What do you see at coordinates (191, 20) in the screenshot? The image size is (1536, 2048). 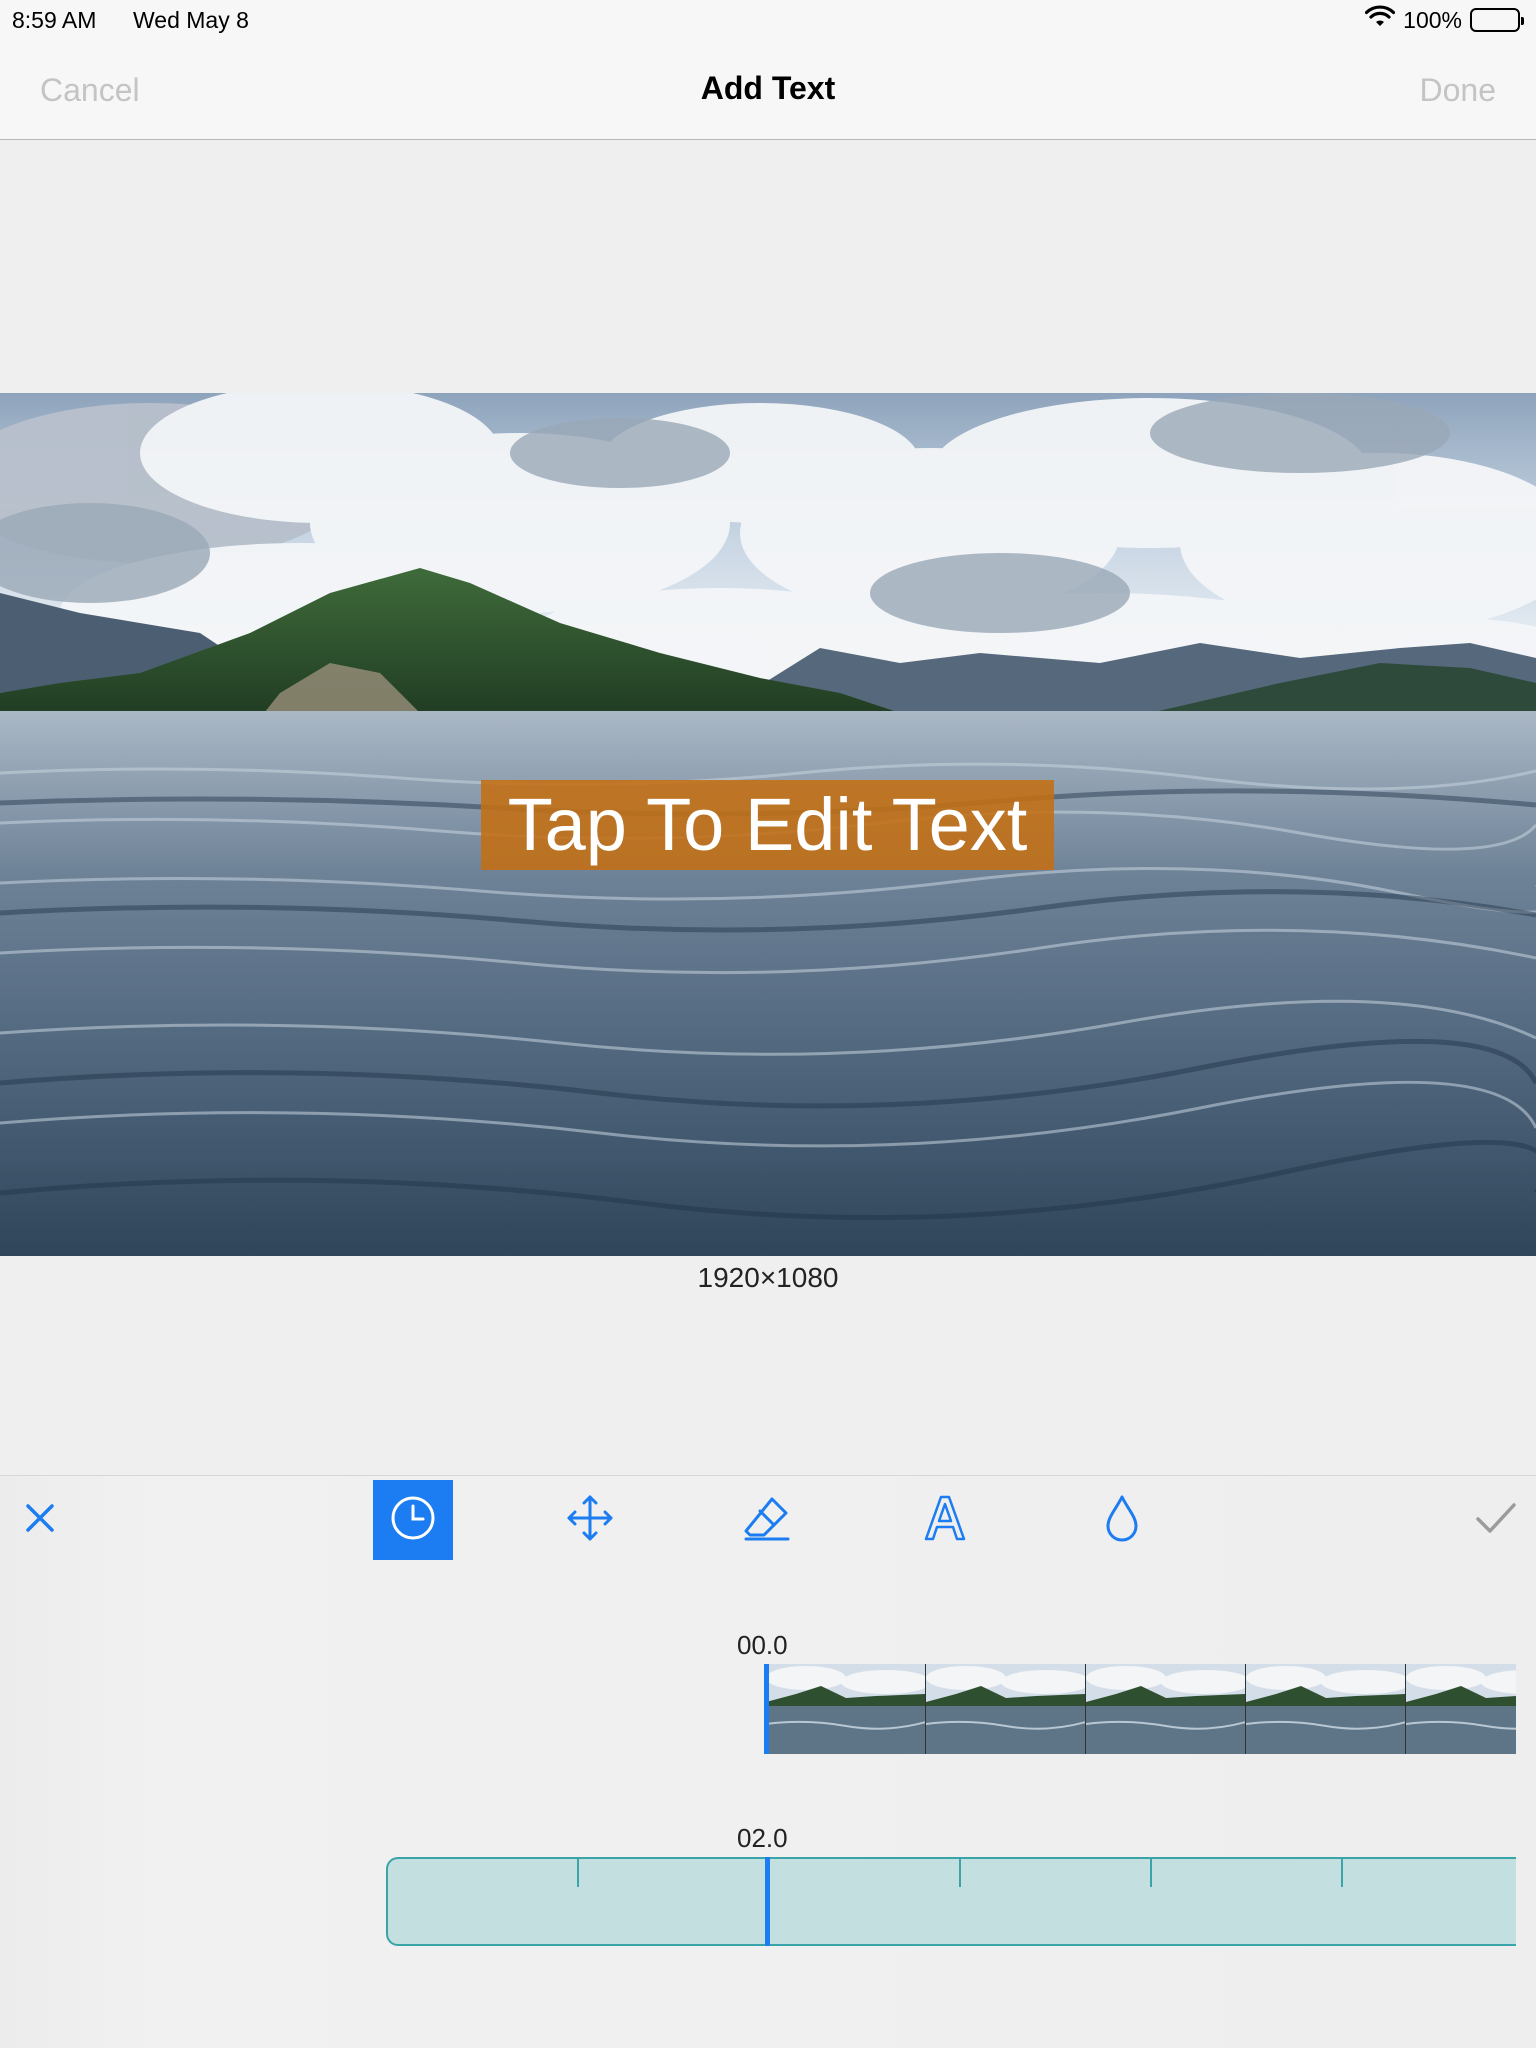 I see `status-date: Wed May 8` at bounding box center [191, 20].